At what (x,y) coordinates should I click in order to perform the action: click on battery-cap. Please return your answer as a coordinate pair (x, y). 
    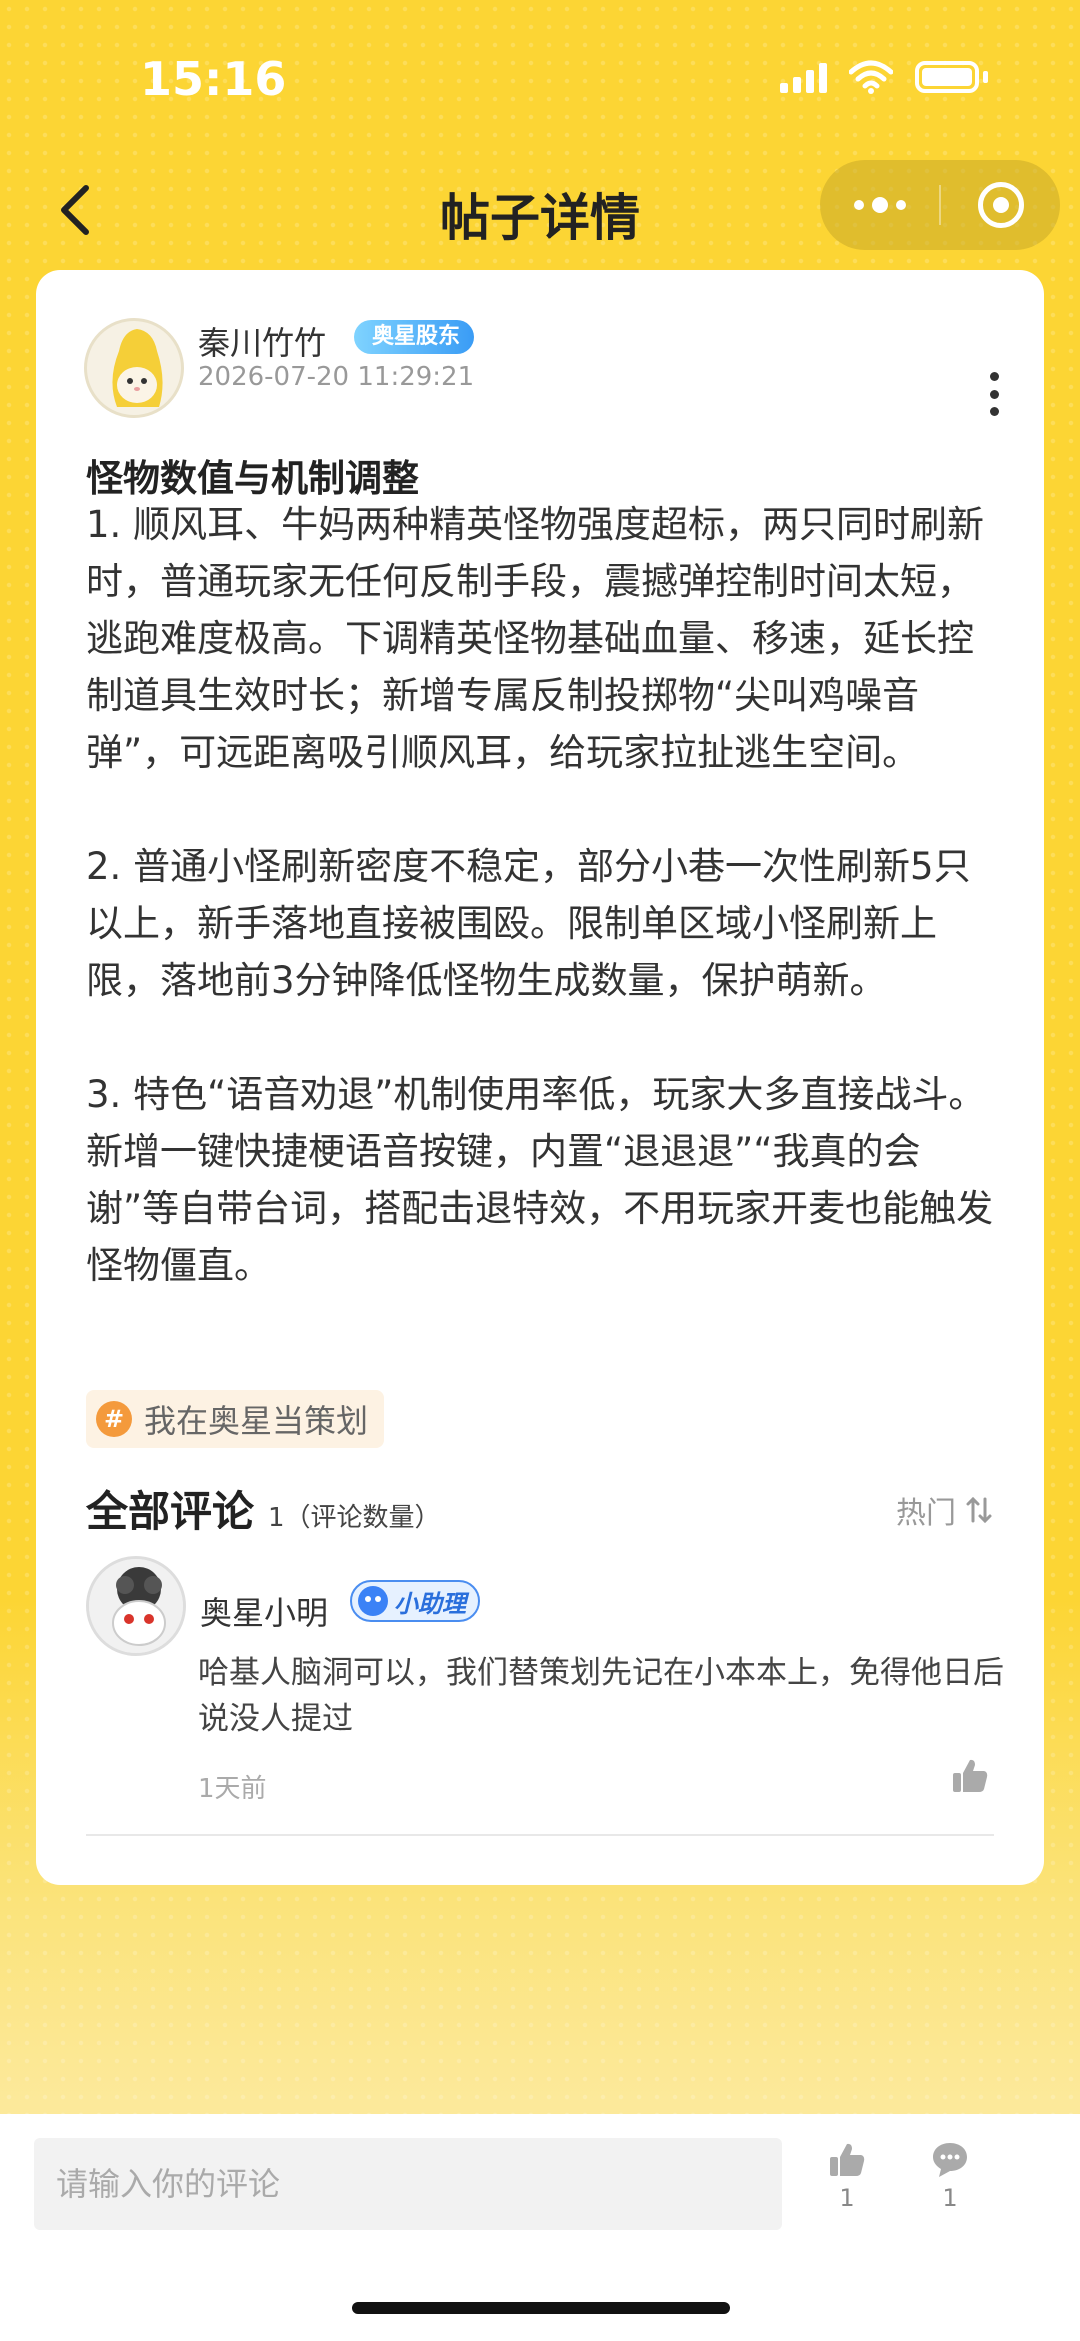
    Looking at the image, I should click on (985, 77).